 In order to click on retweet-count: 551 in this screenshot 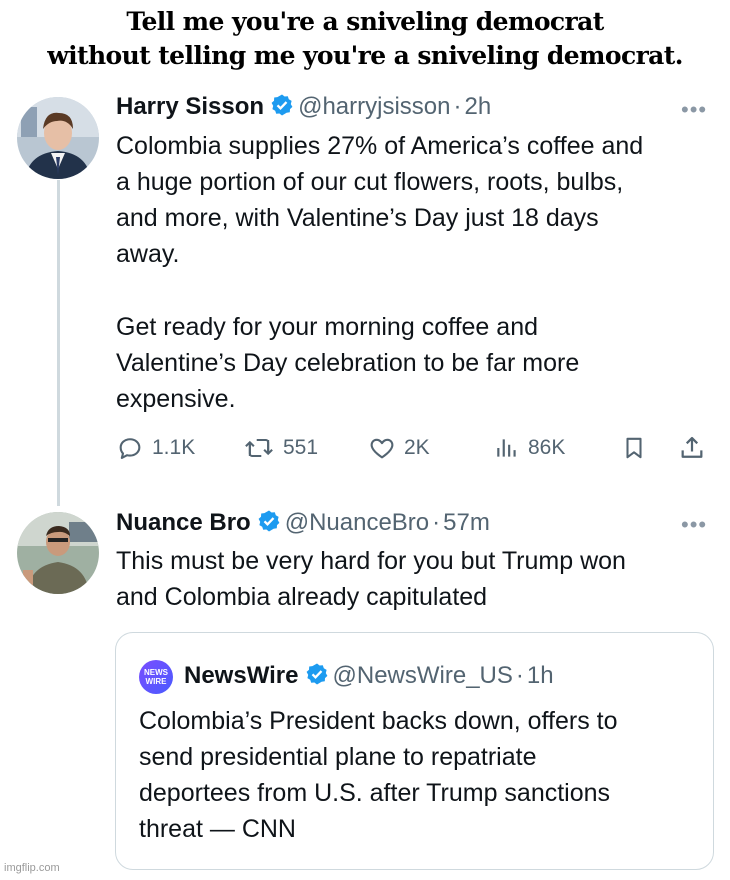, I will do `click(301, 447)`.